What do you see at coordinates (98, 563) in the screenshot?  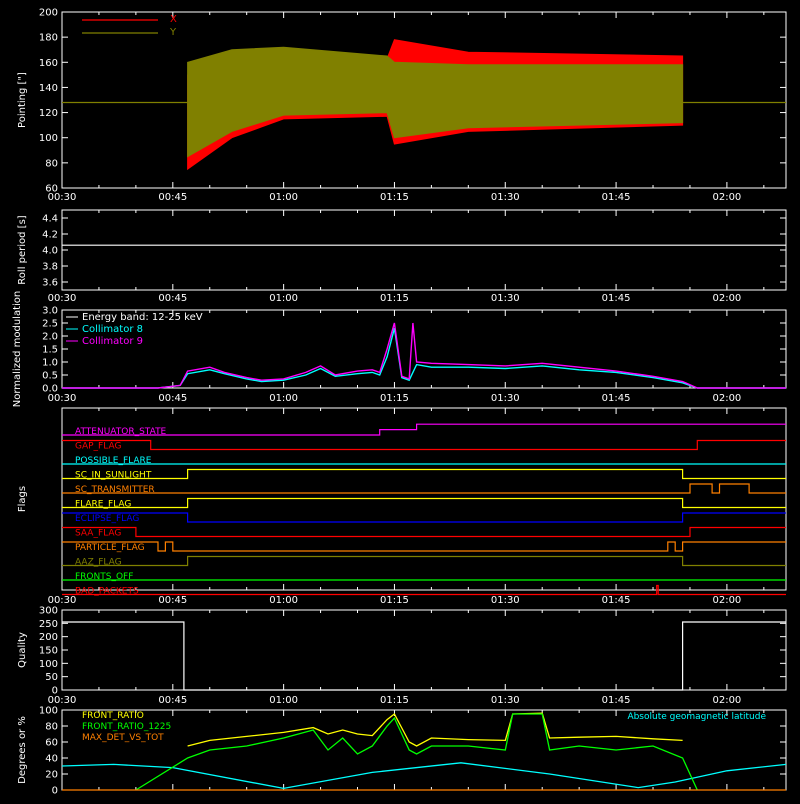 I see `flag-label: AAZ_FLAG` at bounding box center [98, 563].